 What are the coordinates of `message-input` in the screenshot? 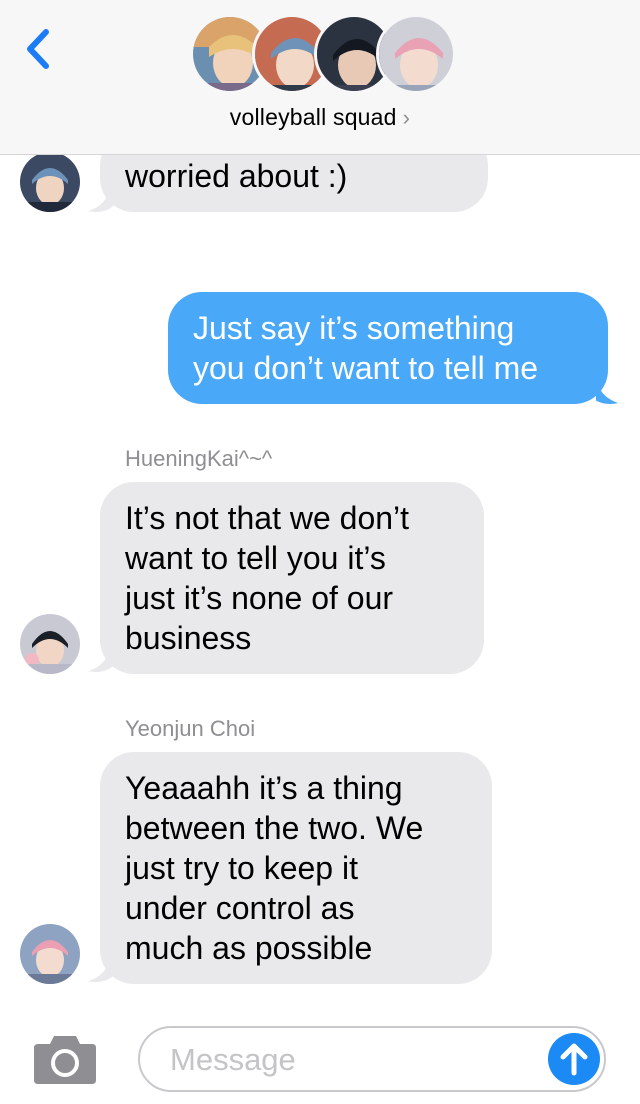 It's located at (350, 1060).